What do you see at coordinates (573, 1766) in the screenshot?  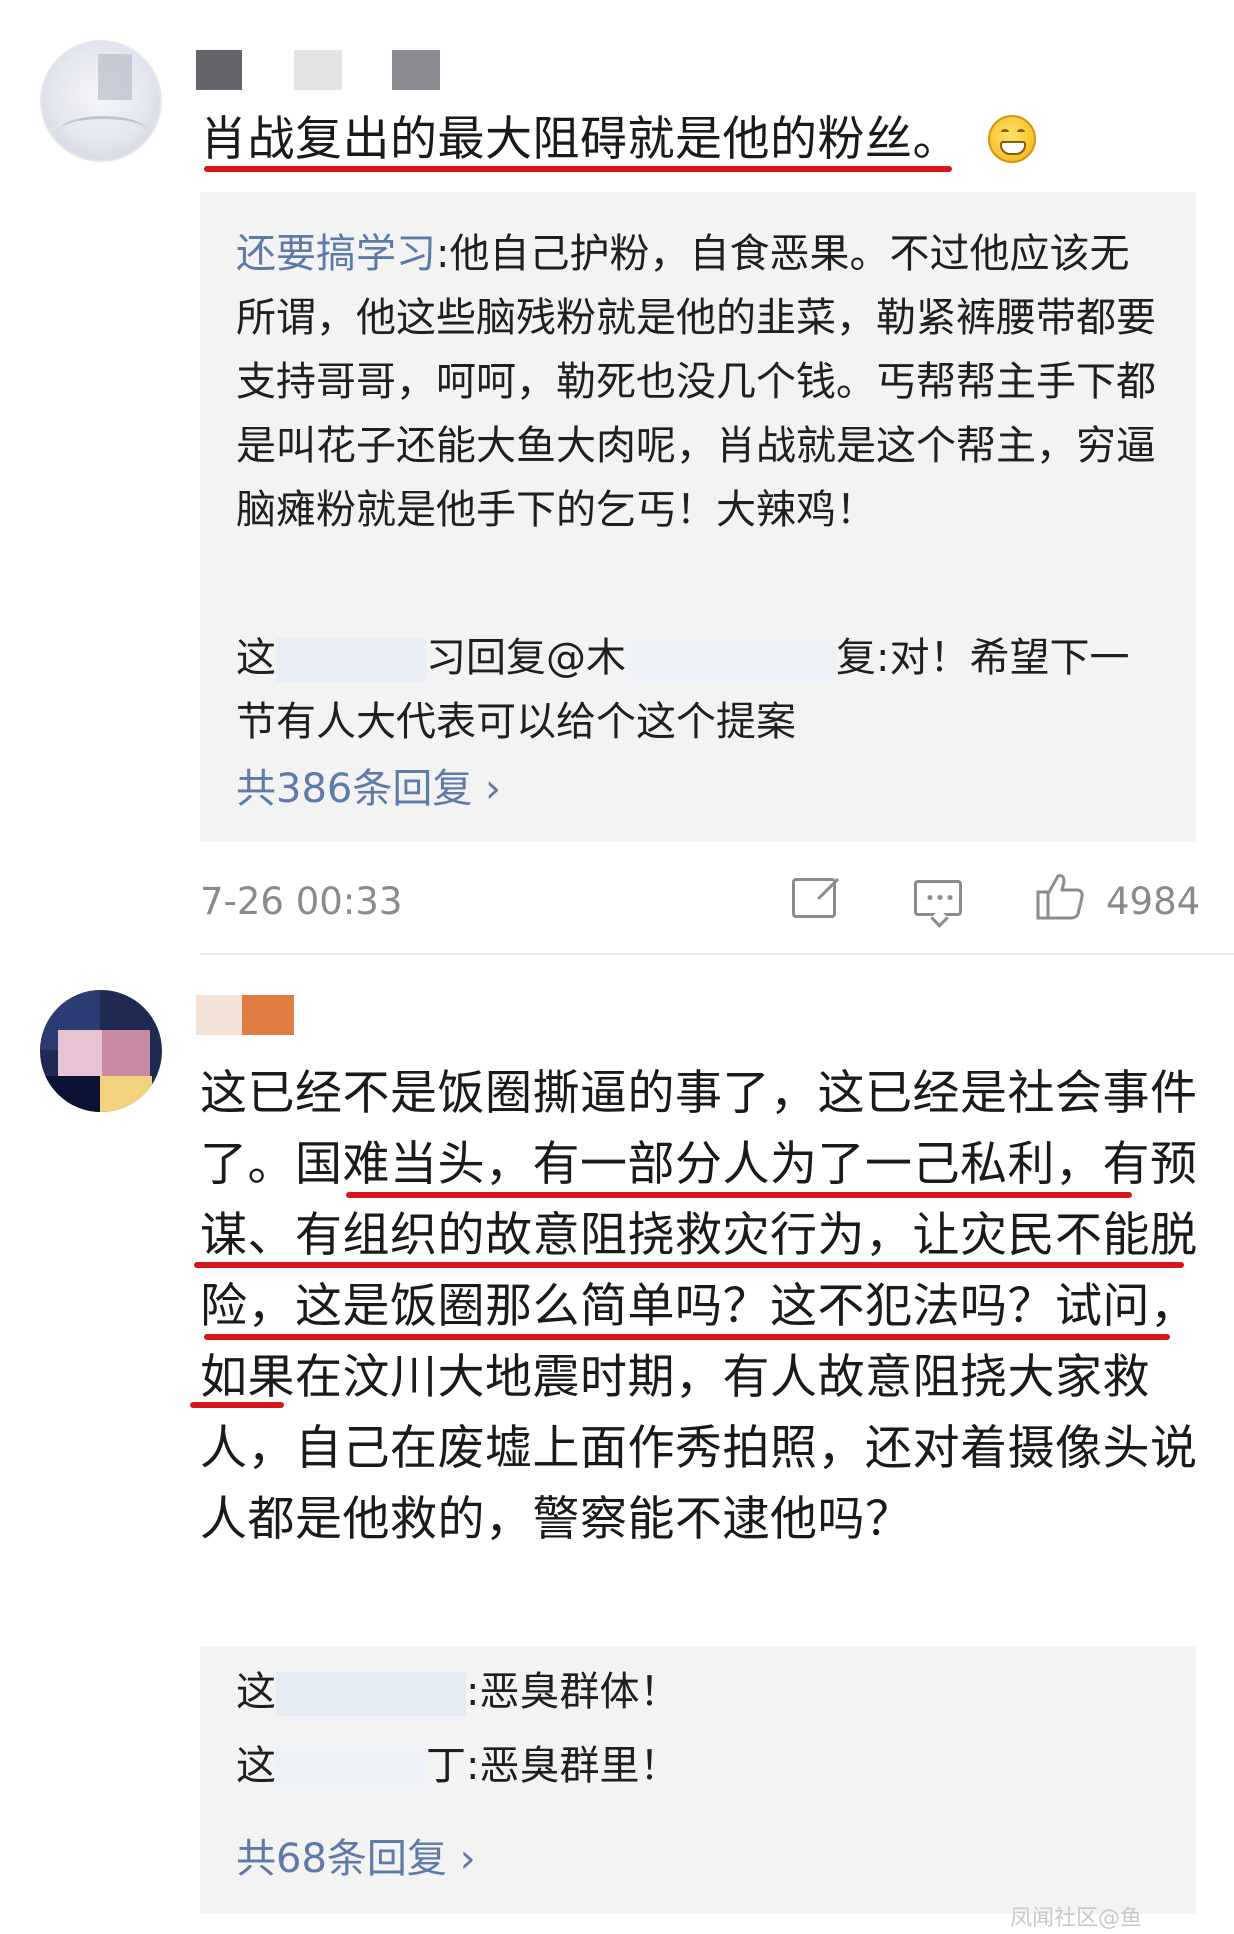 I see `reply-text: :恶臭群里！` at bounding box center [573, 1766].